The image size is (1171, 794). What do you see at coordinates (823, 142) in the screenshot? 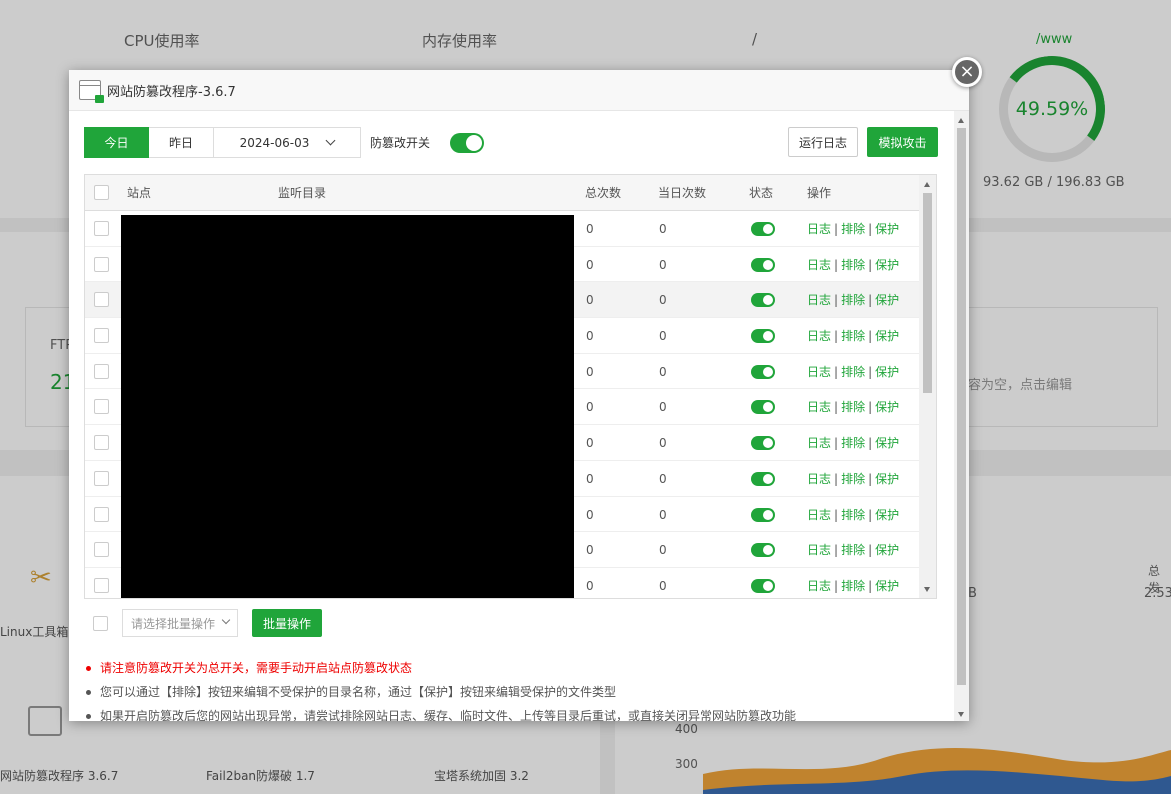
I see `run-log-button: 运行日志` at bounding box center [823, 142].